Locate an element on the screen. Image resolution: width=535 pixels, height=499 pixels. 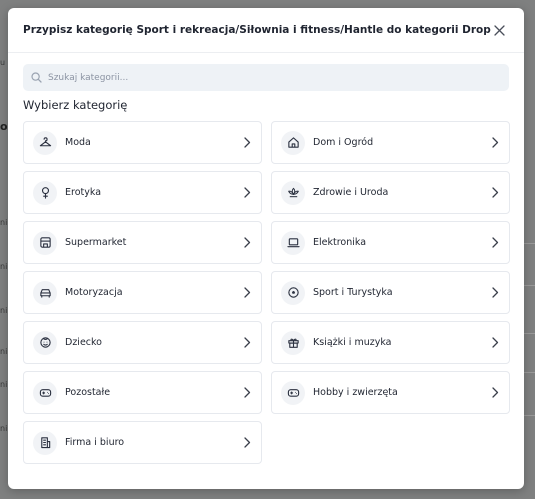
category-label: Motoryzacja is located at coordinates (94, 292).